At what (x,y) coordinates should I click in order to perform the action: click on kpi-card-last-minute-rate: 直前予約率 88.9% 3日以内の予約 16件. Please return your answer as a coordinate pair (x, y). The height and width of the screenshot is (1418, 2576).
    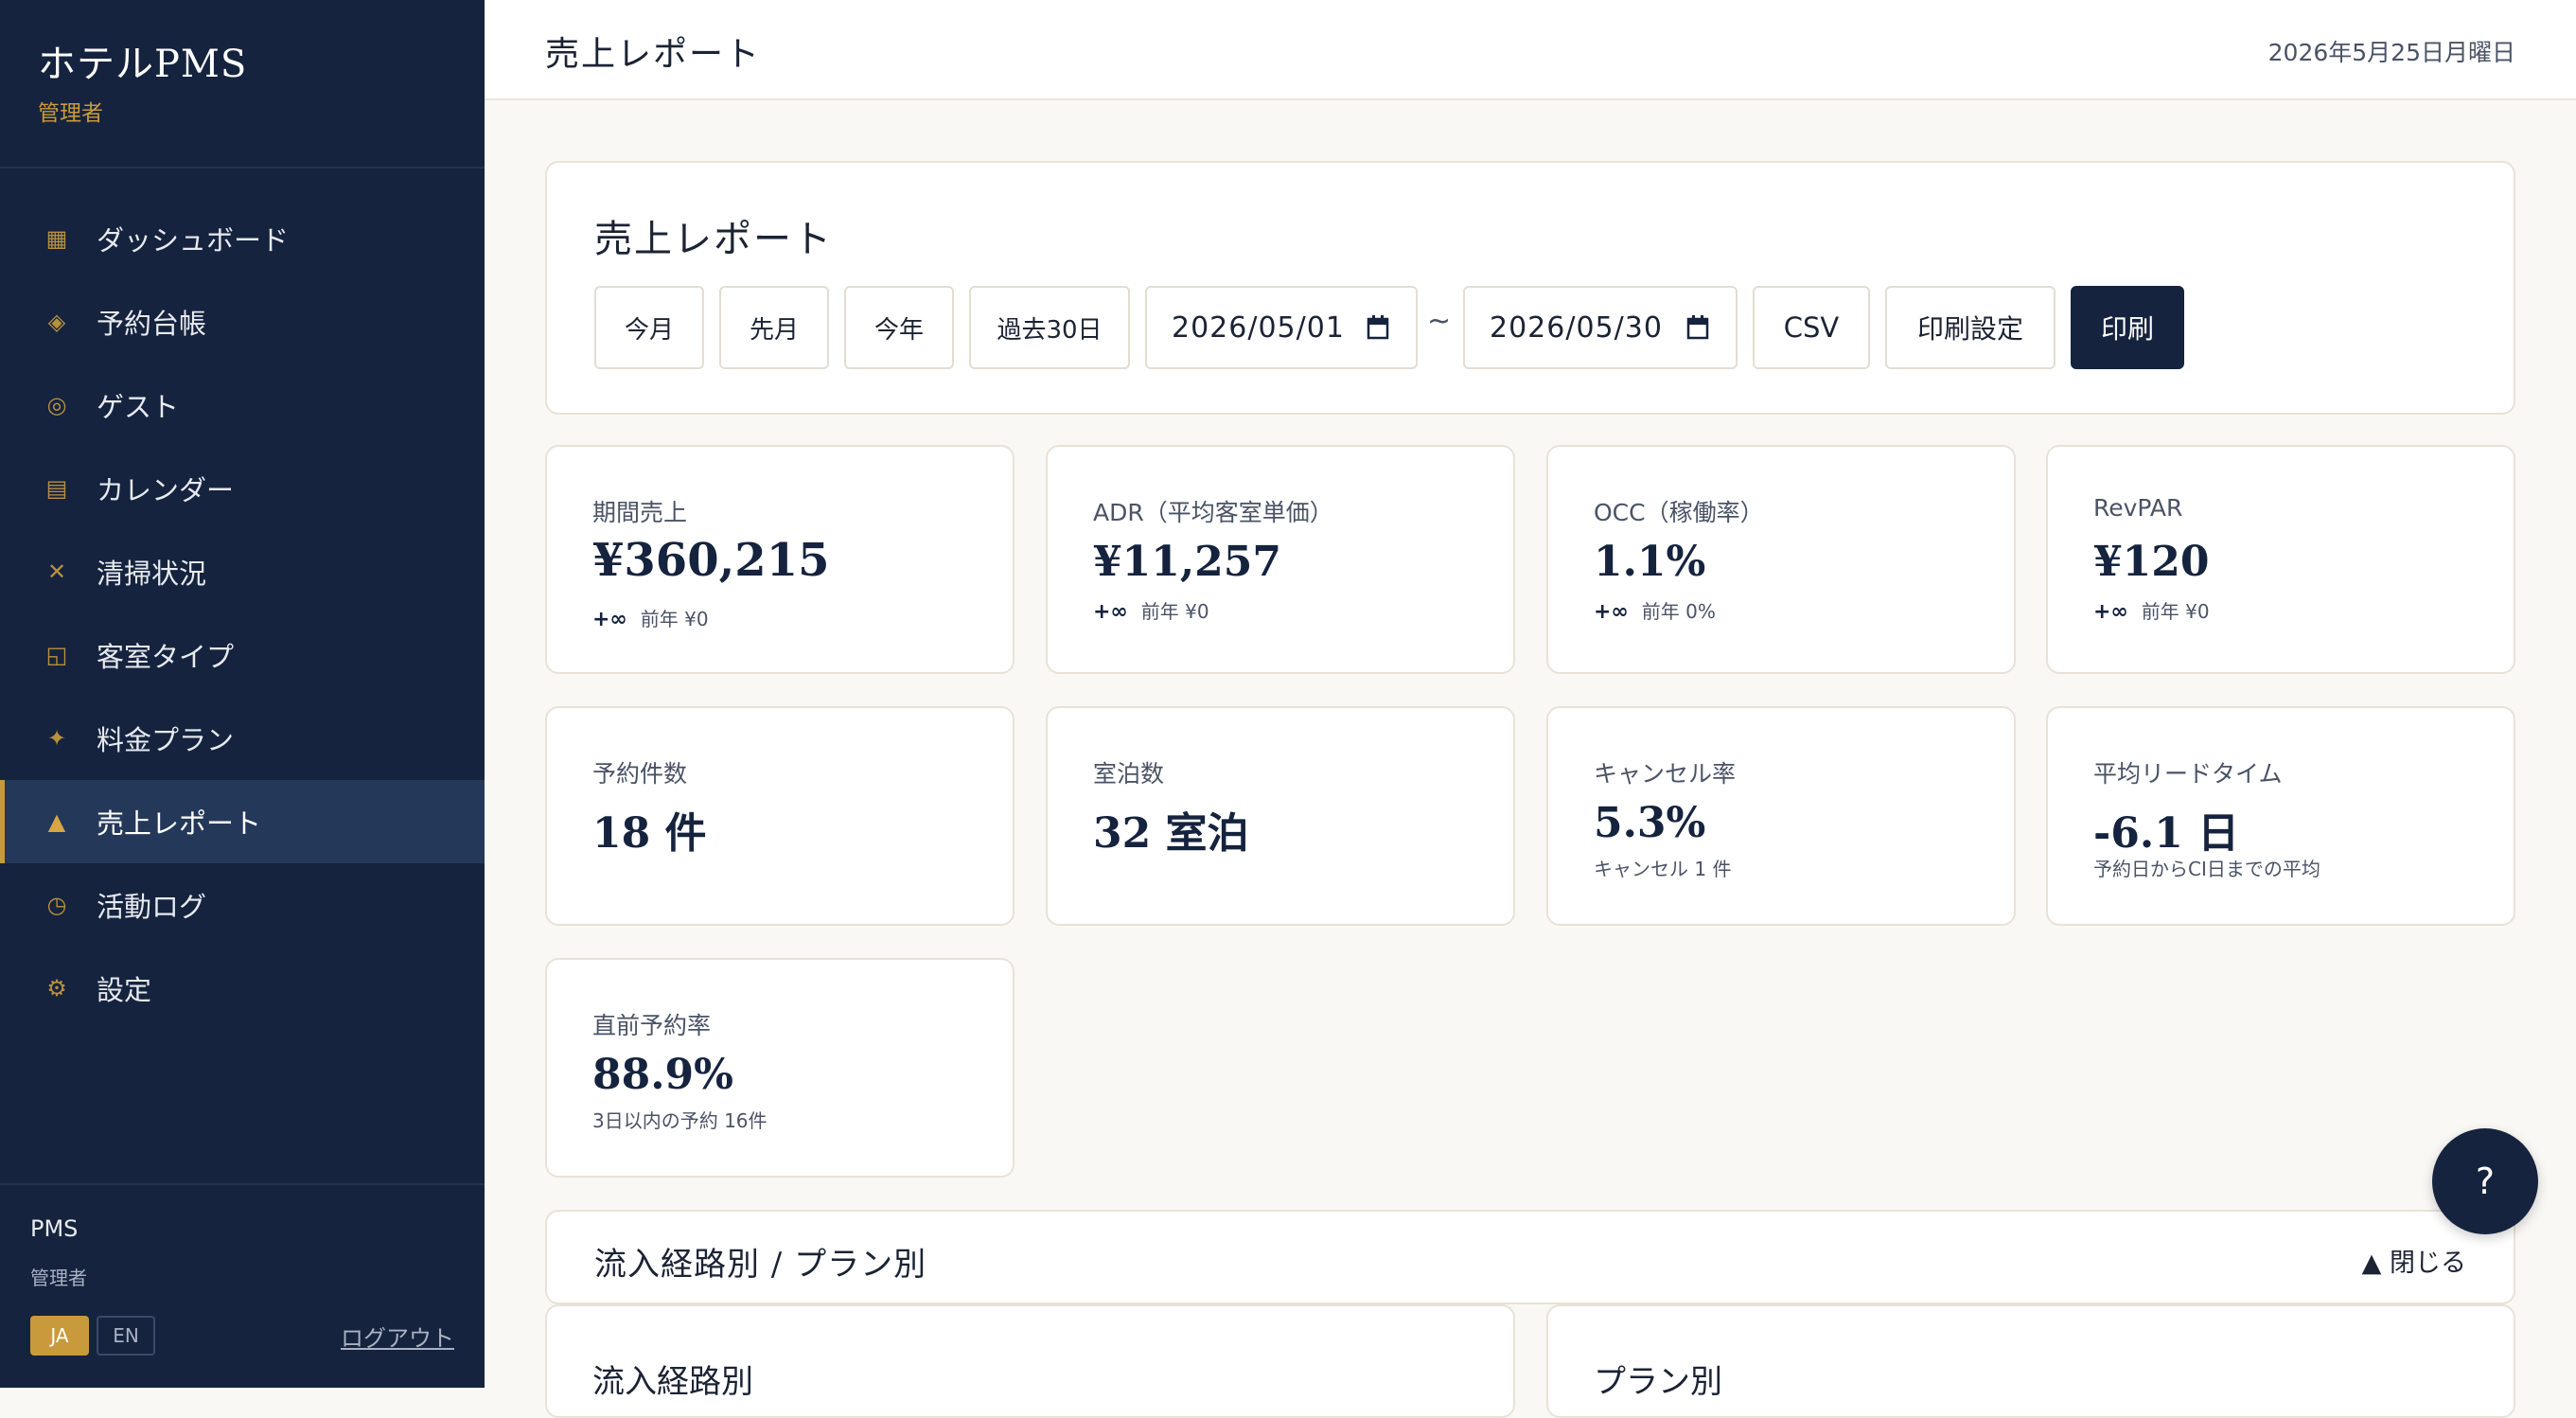
    Looking at the image, I should click on (780, 1068).